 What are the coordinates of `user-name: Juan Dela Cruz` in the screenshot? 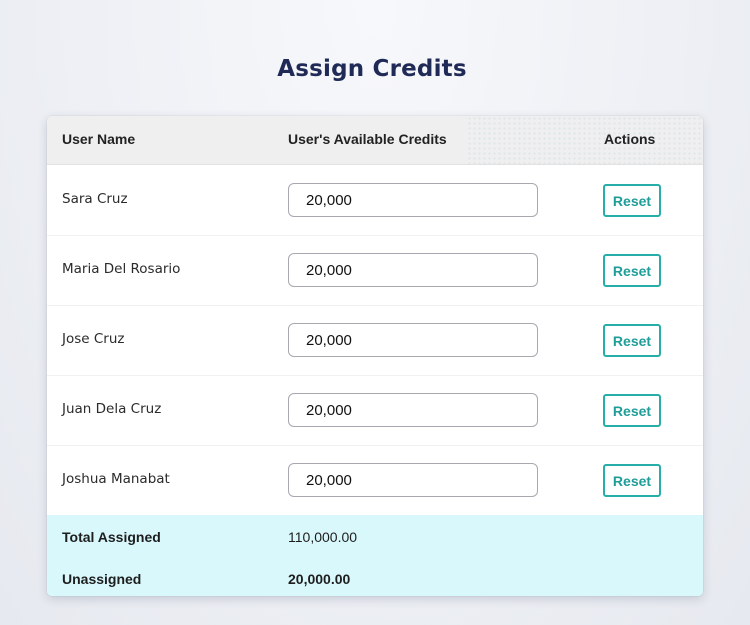 It's located at (112, 409).